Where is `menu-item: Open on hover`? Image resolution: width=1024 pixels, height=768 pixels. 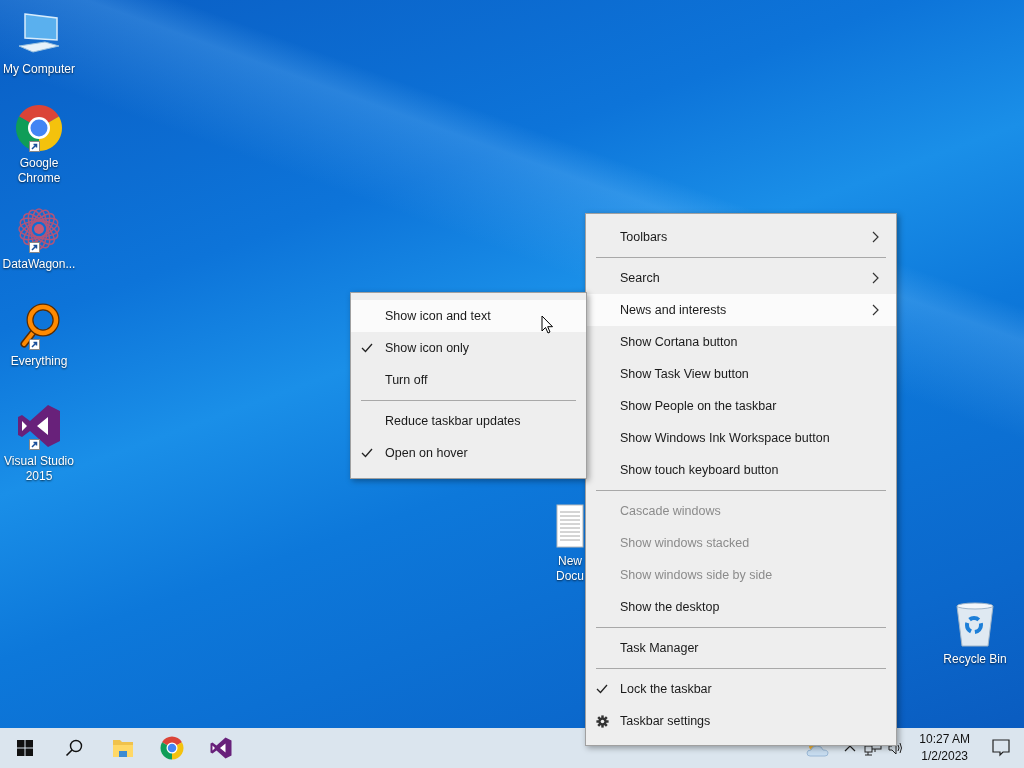 menu-item: Open on hover is located at coordinates (468, 453).